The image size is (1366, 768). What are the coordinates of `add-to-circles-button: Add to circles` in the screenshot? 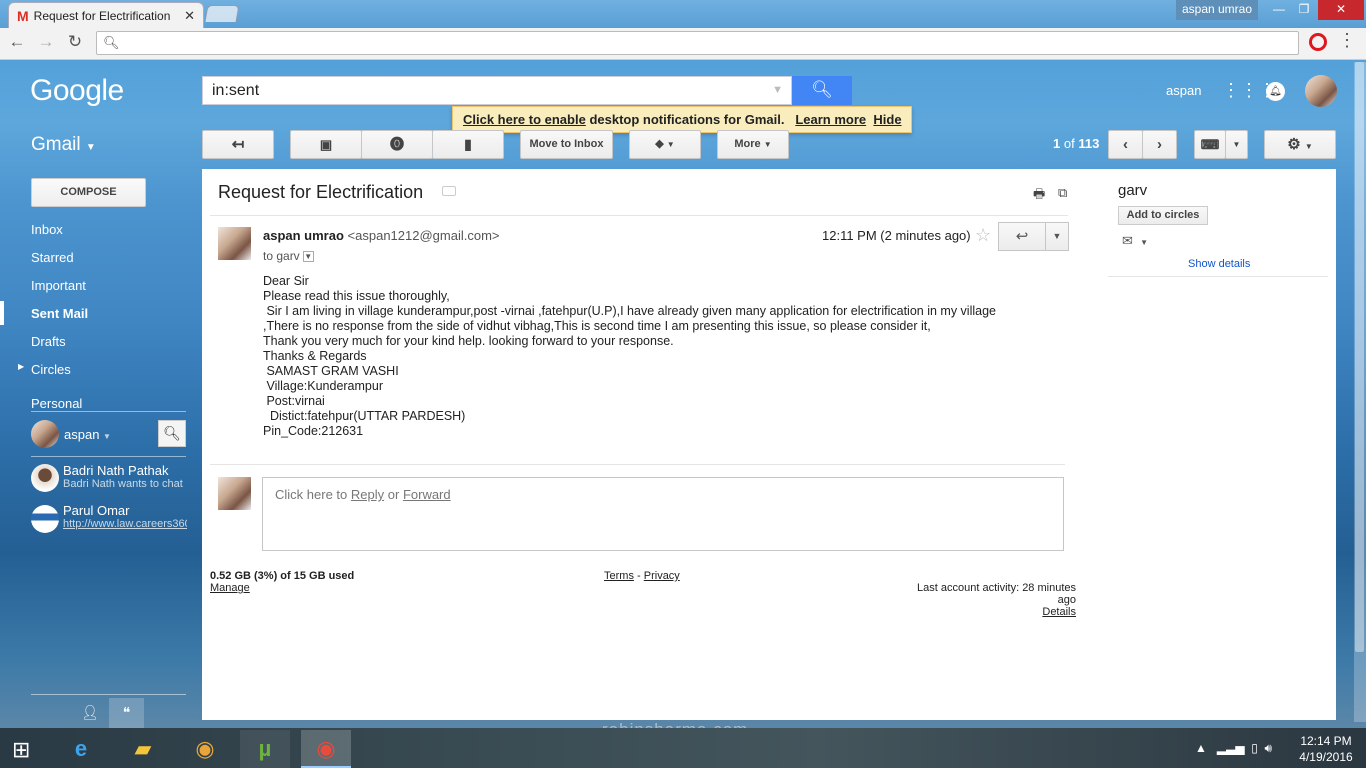 It's located at (1163, 215).